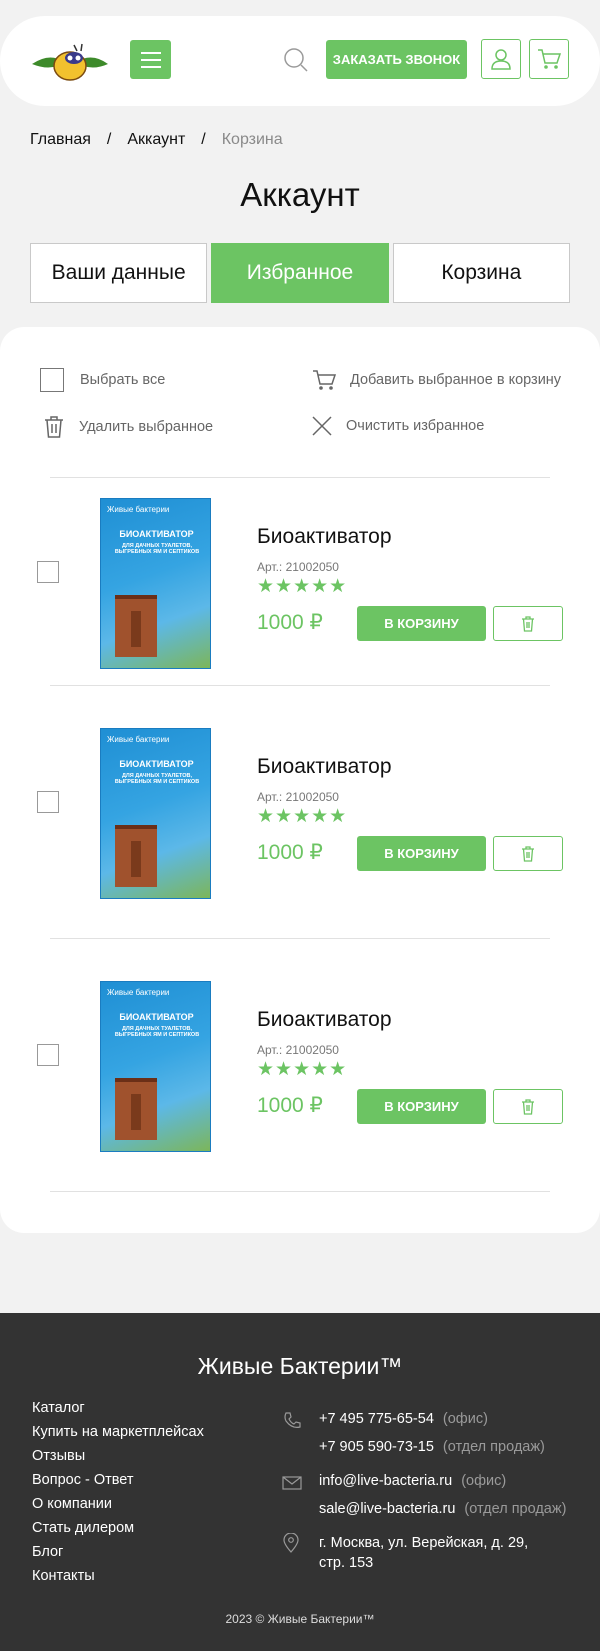 The width and height of the screenshot is (600, 1651). What do you see at coordinates (292, 1423) in the screenshot?
I see `phone-icon` at bounding box center [292, 1423].